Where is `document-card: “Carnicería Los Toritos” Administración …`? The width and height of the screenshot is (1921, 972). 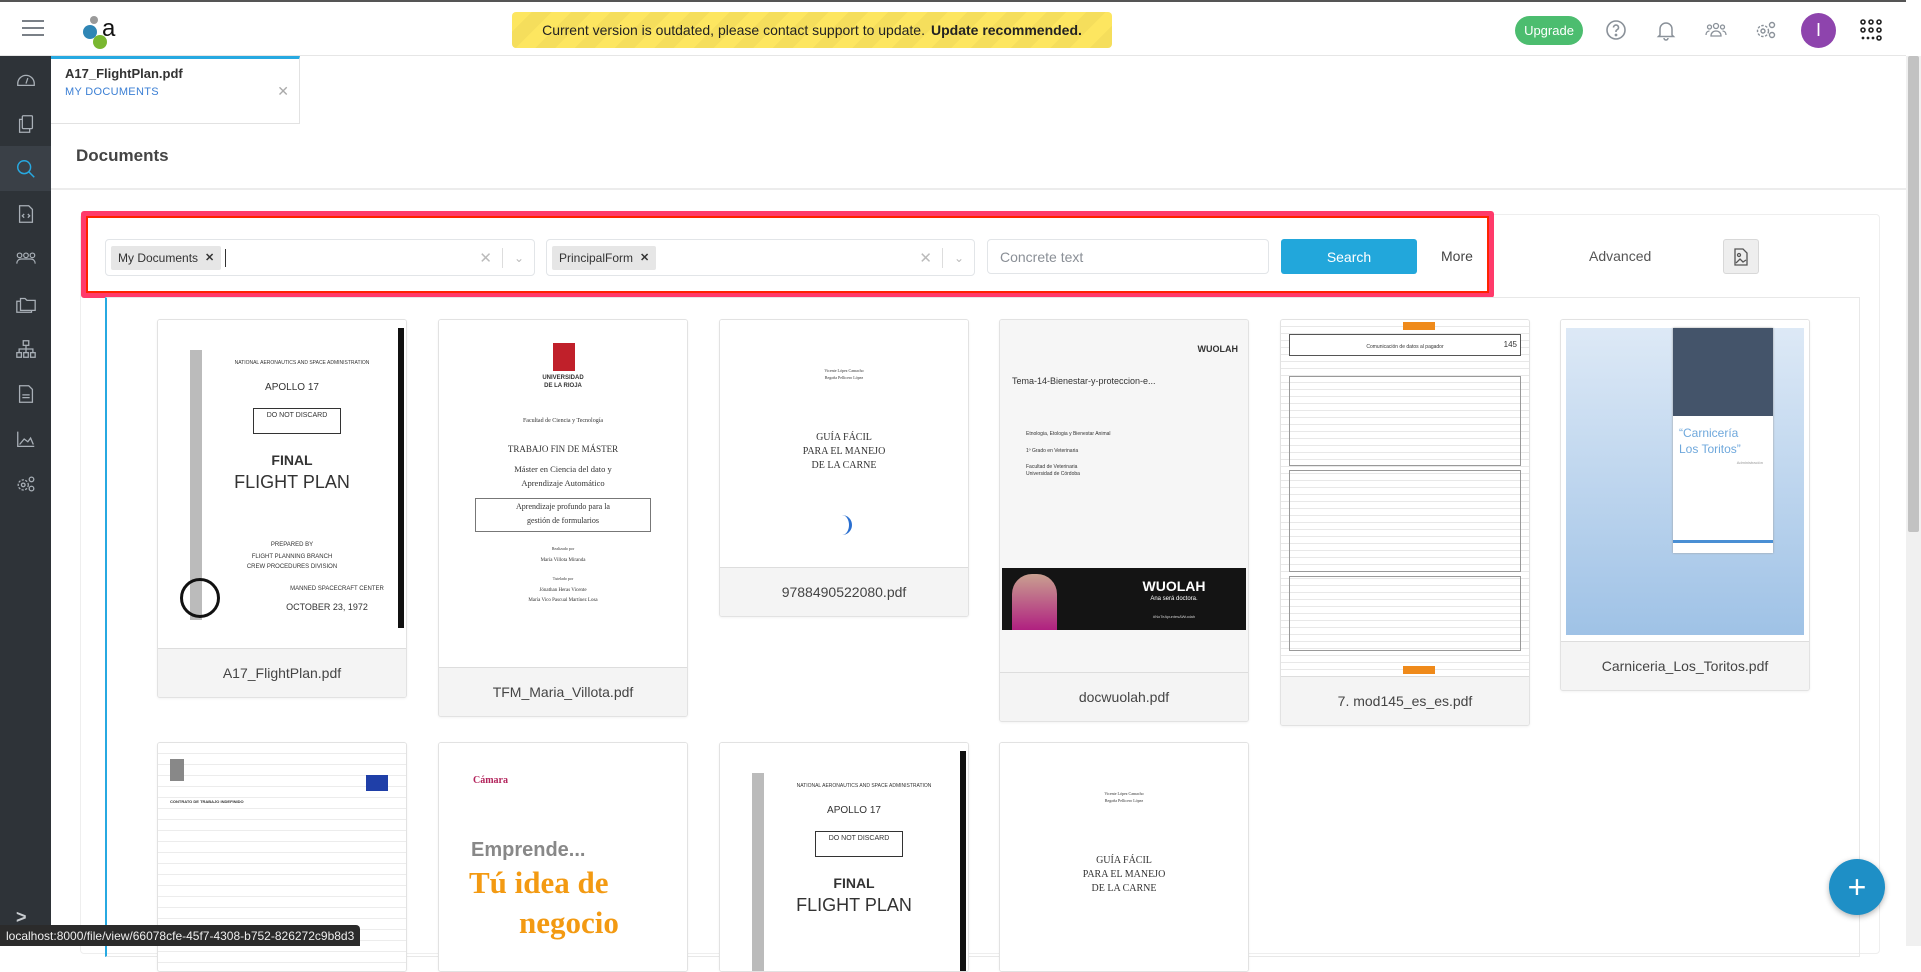 document-card: “Carnicería Los Toritos” Administración … is located at coordinates (1685, 505).